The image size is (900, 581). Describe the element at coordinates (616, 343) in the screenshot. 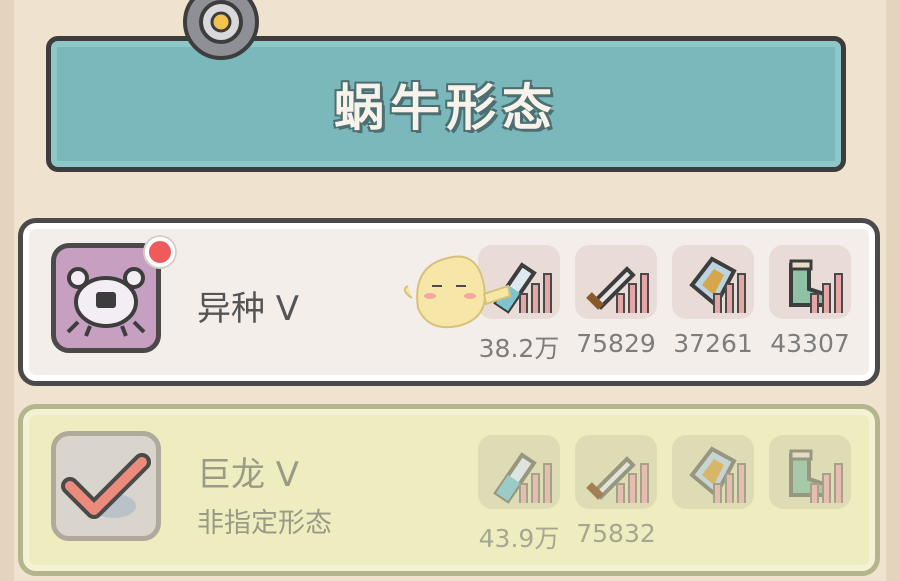

I see `stat-value: 75829` at that location.